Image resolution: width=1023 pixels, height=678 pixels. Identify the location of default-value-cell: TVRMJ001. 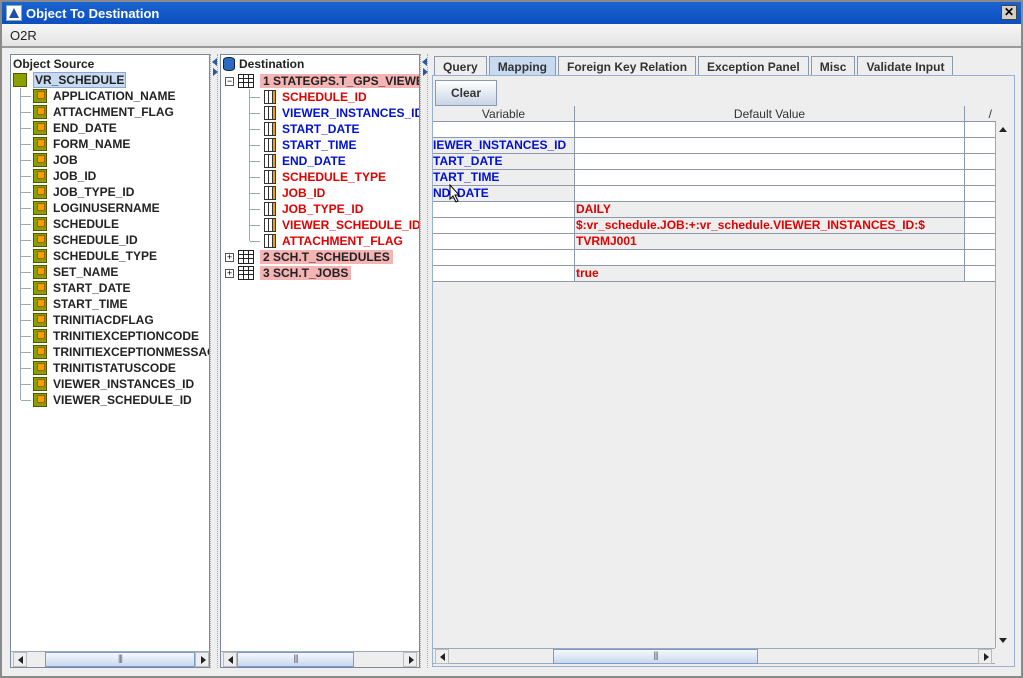
(770, 241).